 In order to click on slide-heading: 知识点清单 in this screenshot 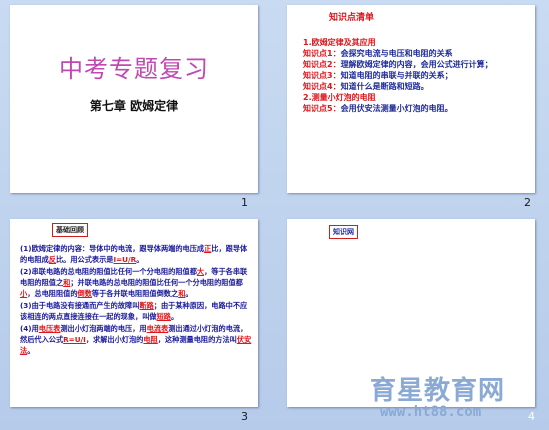, I will do `click(352, 18)`.